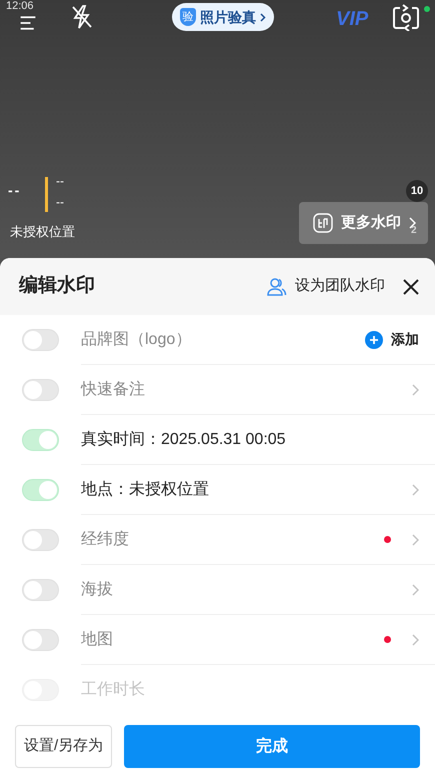 This screenshot has width=435, height=777. I want to click on team-watermark-button: 设为团队水印, so click(326, 286).